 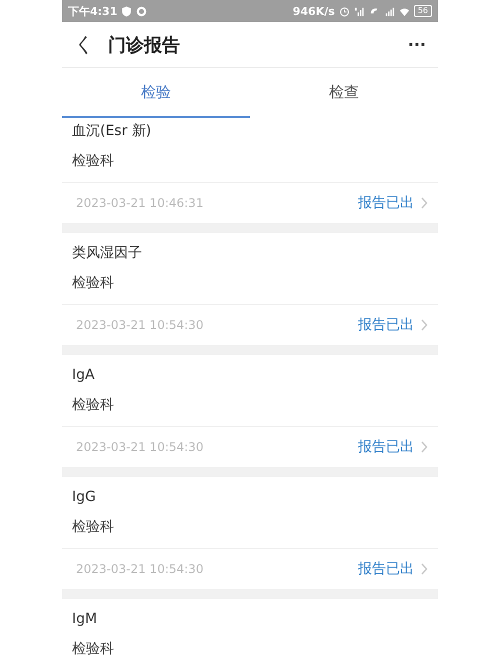 I want to click on back-button: く, so click(x=84, y=44).